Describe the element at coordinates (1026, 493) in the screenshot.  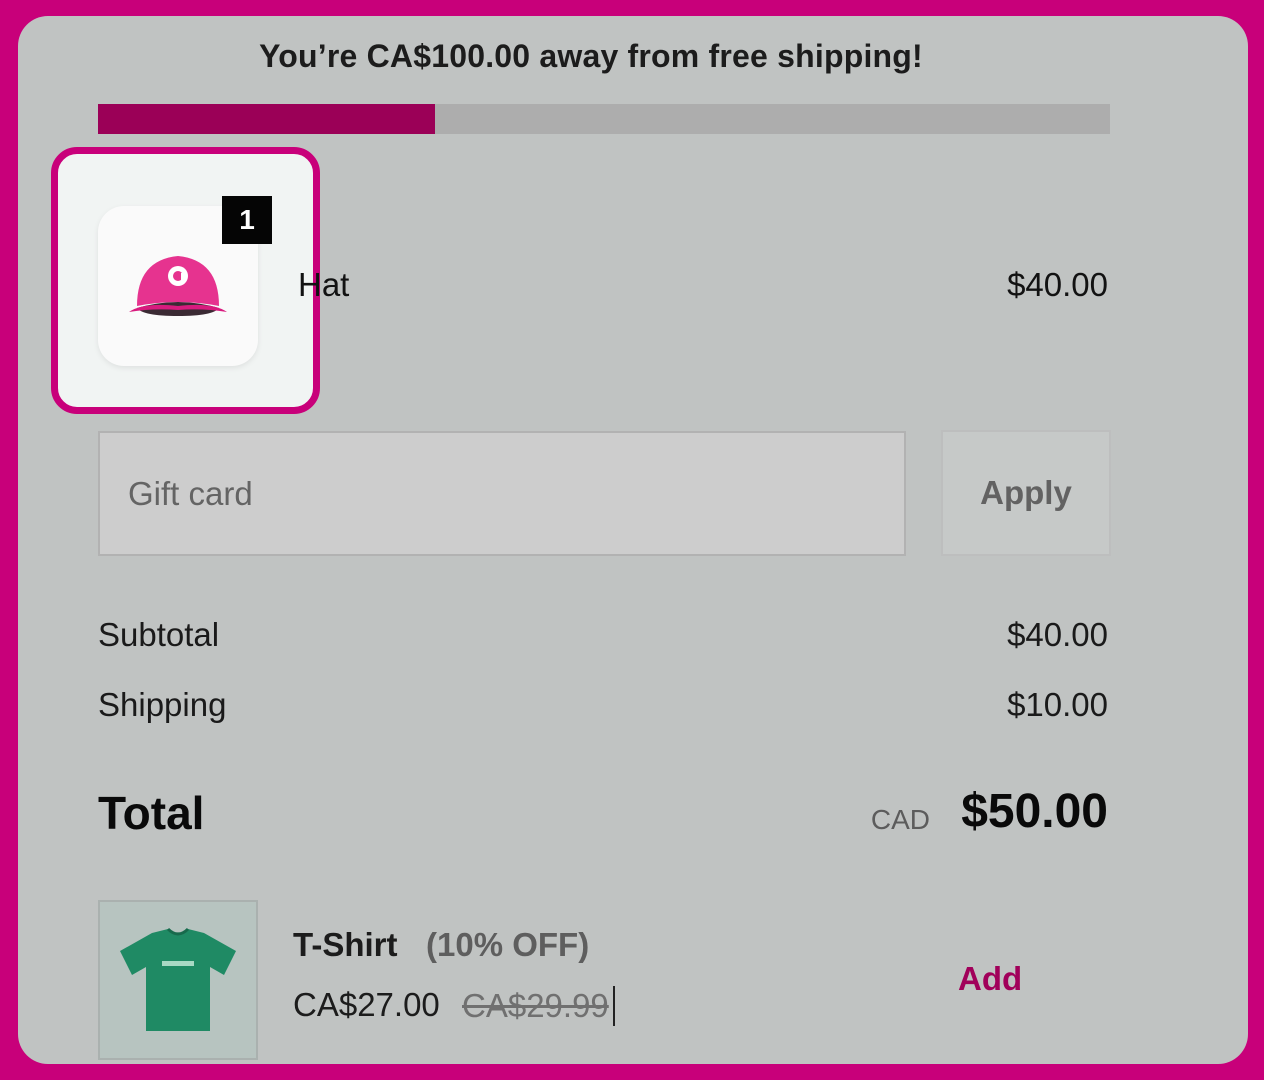
I see `apply-gift-card-button: Apply` at that location.